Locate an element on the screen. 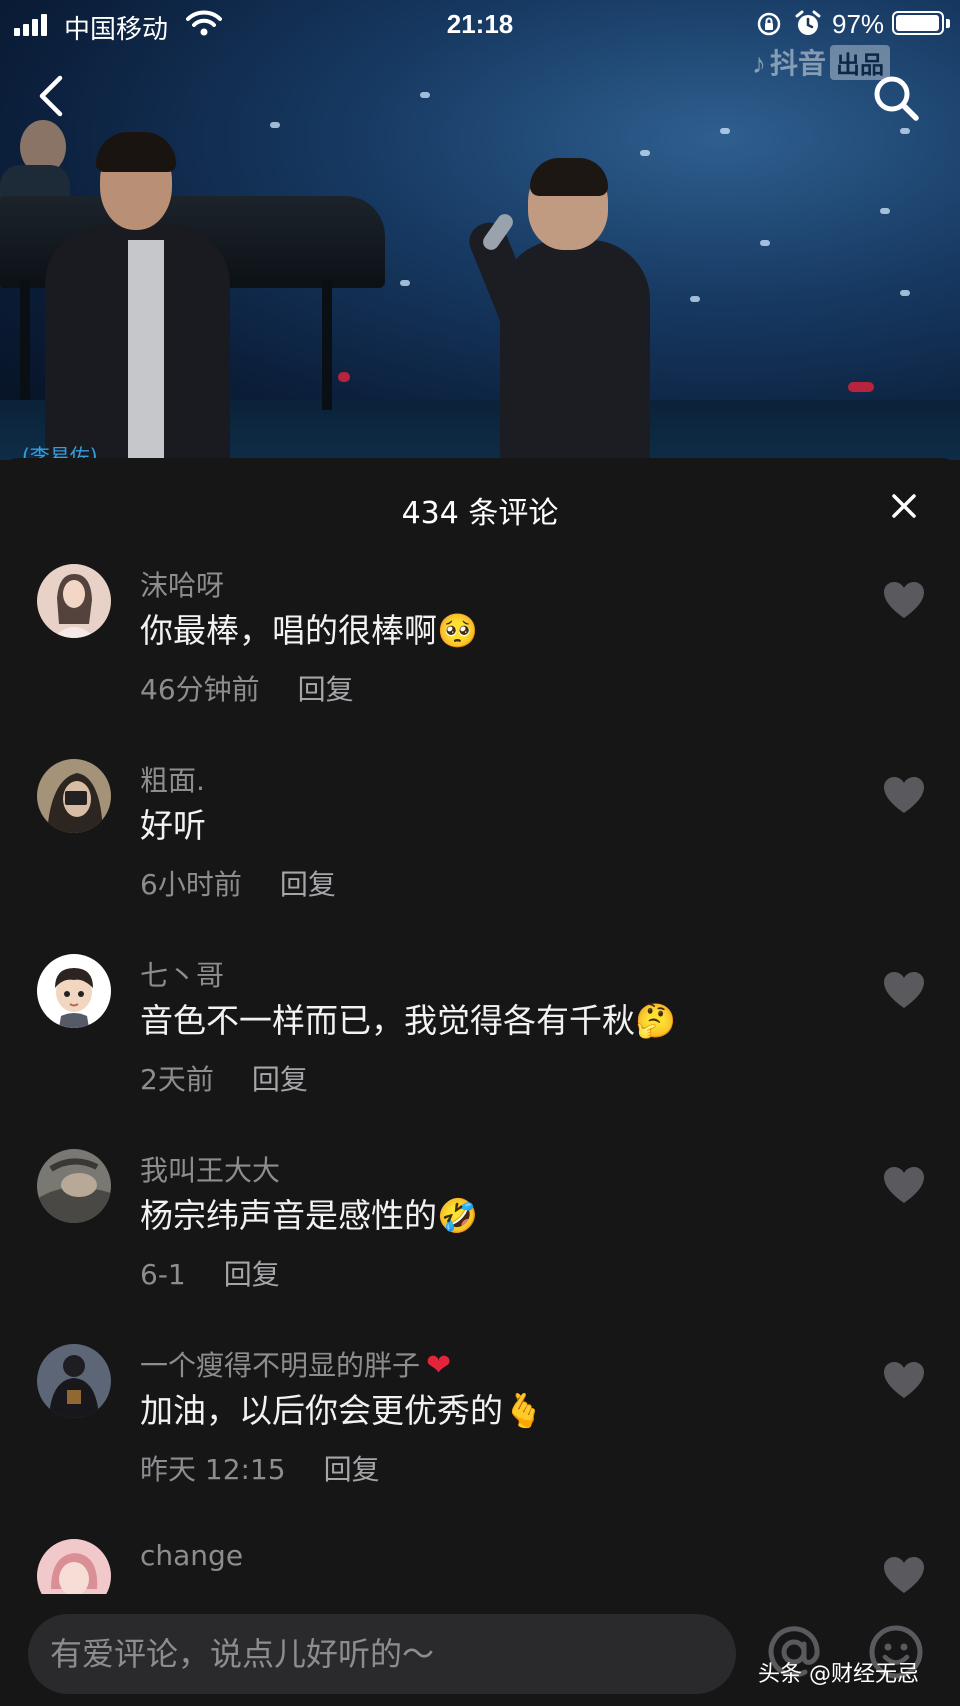 The image size is (960, 1706). comment-item: 一个瘦得不明显的胖子 ❤ 加油，以后你会更优秀的🫰 昨天 12:15 回复 is located at coordinates (480, 1439).